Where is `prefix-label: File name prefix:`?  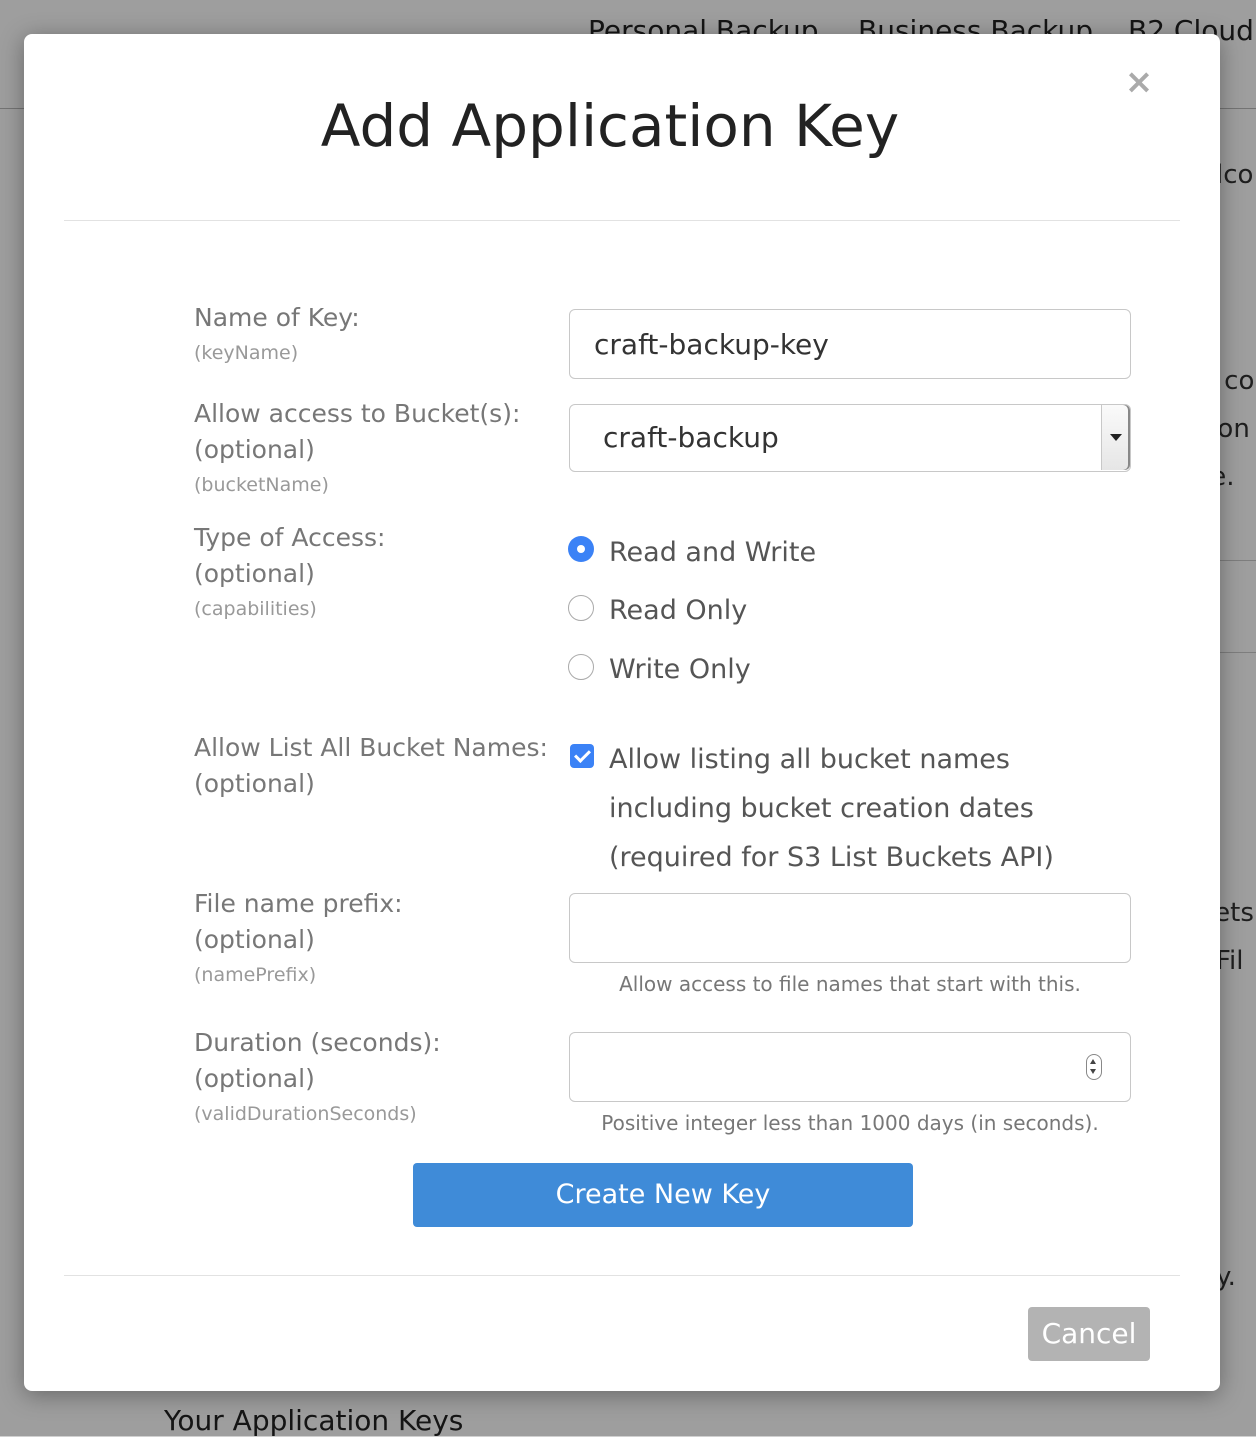
prefix-label: File name prefix: is located at coordinates (298, 903).